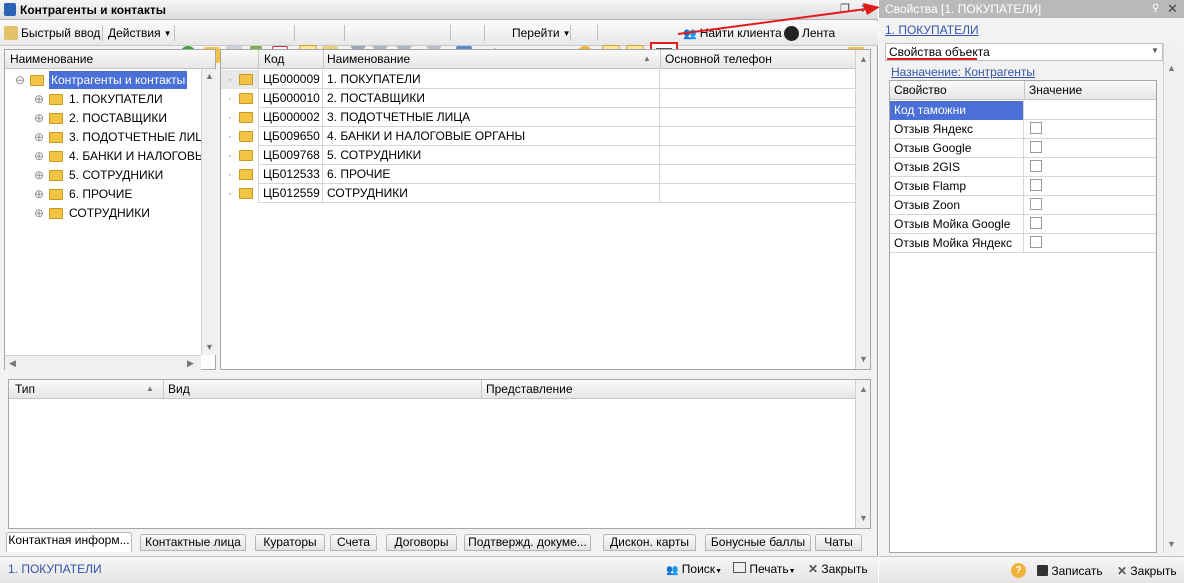  What do you see at coordinates (52, 33) in the screenshot?
I see `quick-input-button: Быстрый ввод` at bounding box center [52, 33].